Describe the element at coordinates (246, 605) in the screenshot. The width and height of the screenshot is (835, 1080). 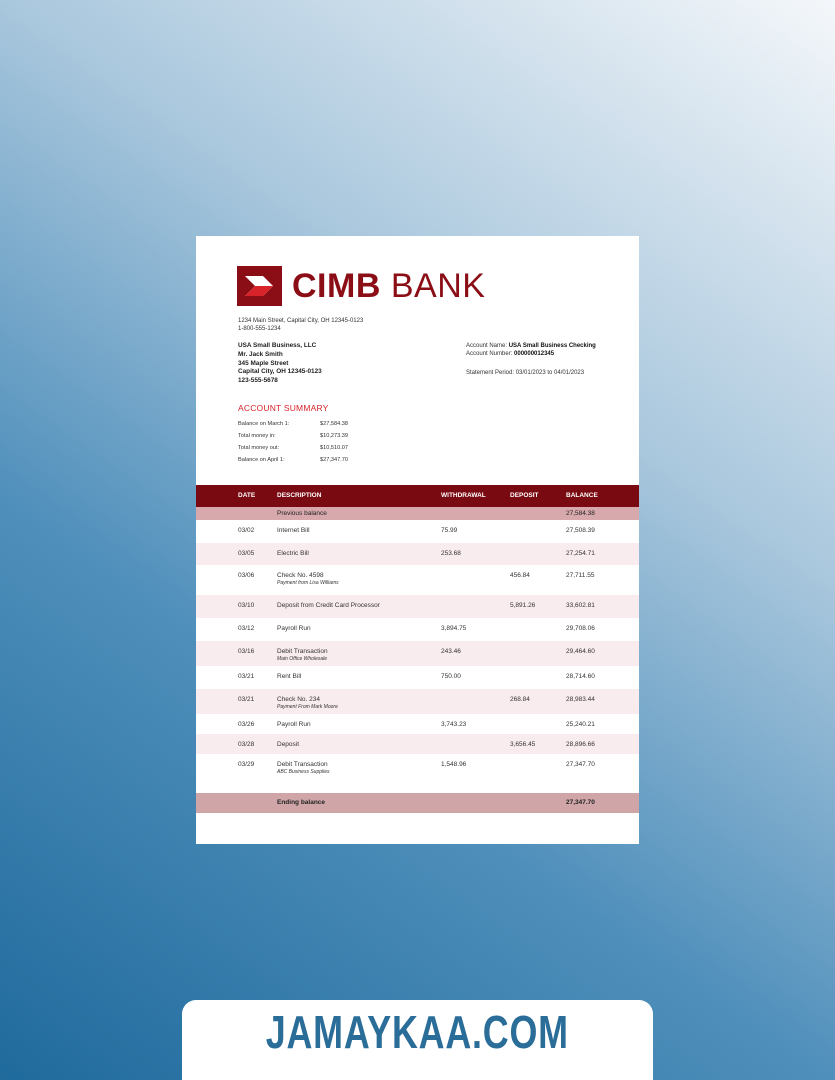
I see `row-date: 03/10` at that location.